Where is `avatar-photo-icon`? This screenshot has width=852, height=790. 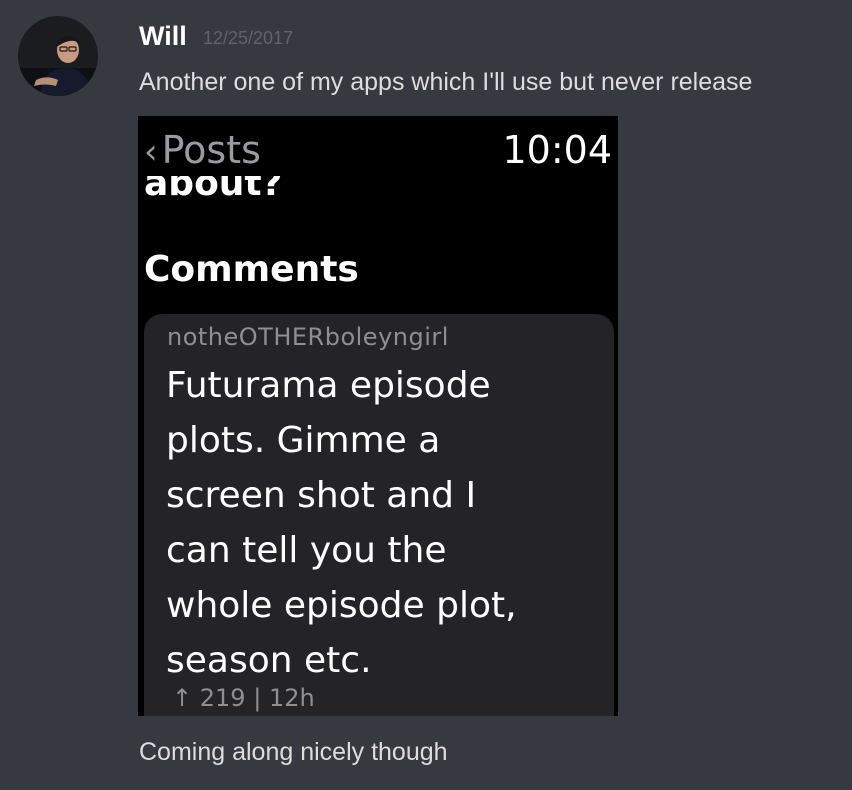
avatar-photo-icon is located at coordinates (58, 56).